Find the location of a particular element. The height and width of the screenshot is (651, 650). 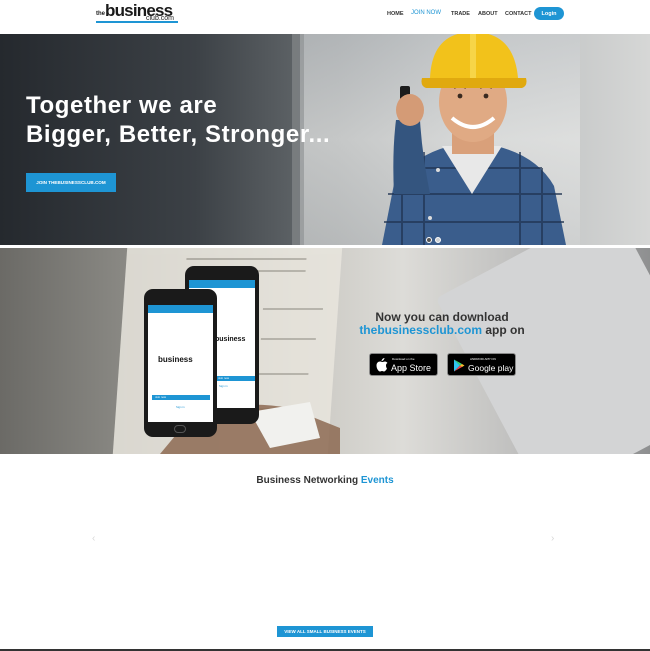

app-heading-line-1: Now you can download is located at coordinates (442, 317).